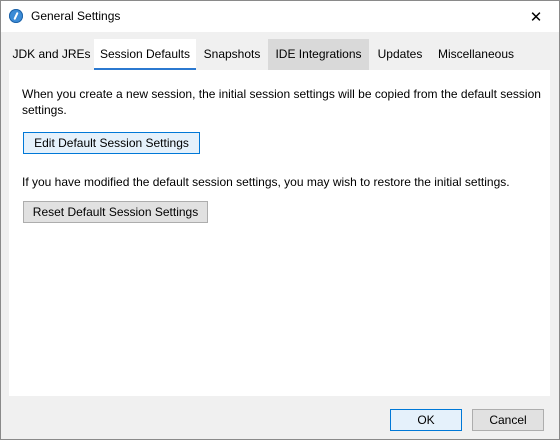 The image size is (560, 440). Describe the element at coordinates (76, 16) in the screenshot. I see `window-title: General Settings` at that location.